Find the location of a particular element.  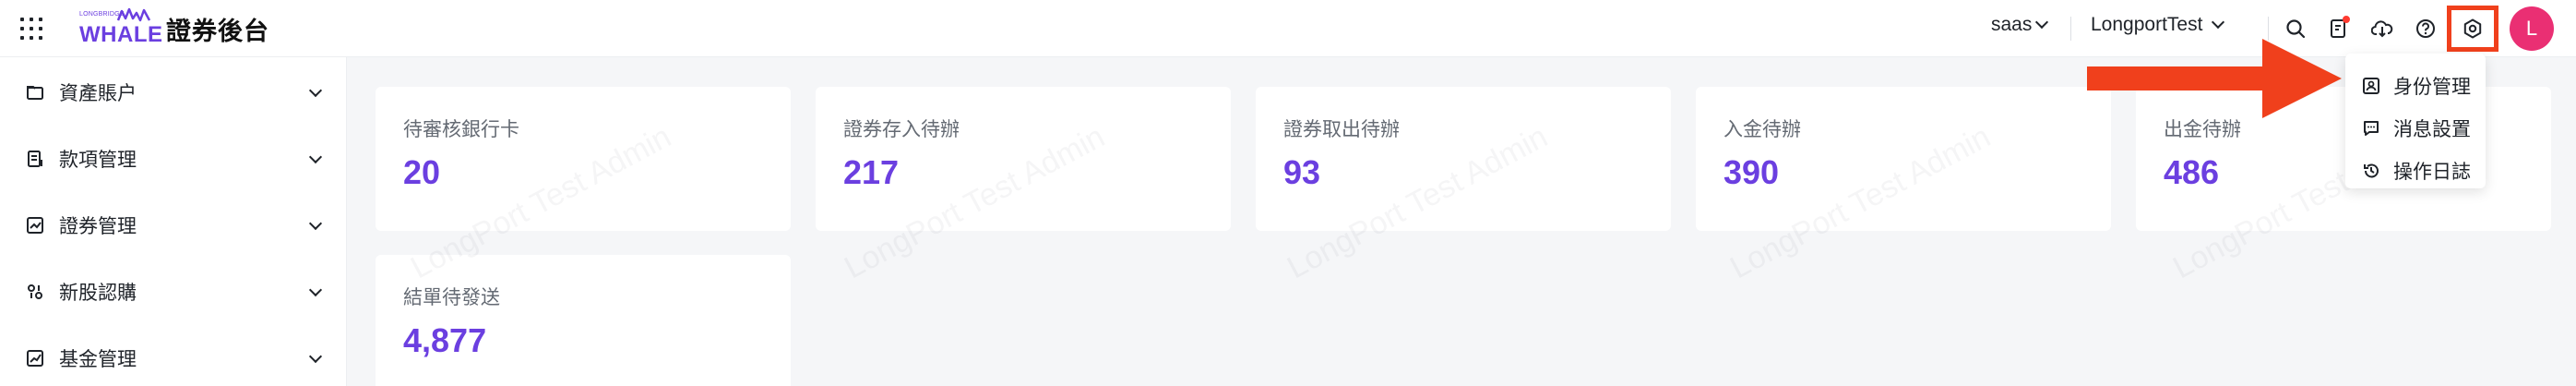

stat-card-label: 結單待發送 is located at coordinates (452, 297).